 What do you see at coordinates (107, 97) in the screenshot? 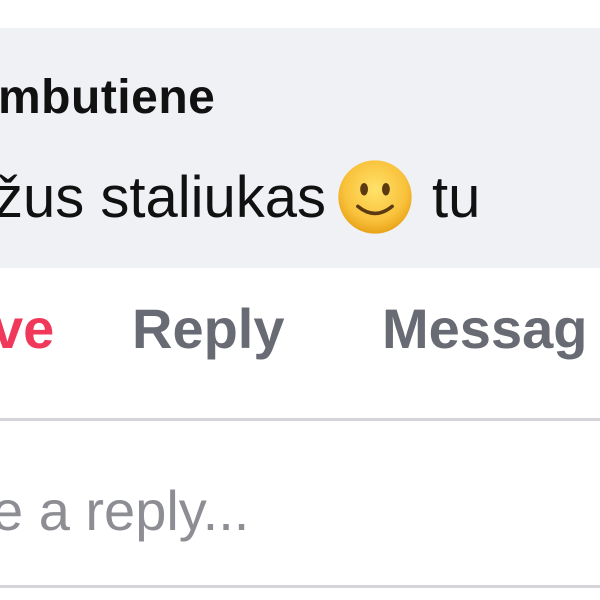
I see `comment-author-name: mbutiene` at bounding box center [107, 97].